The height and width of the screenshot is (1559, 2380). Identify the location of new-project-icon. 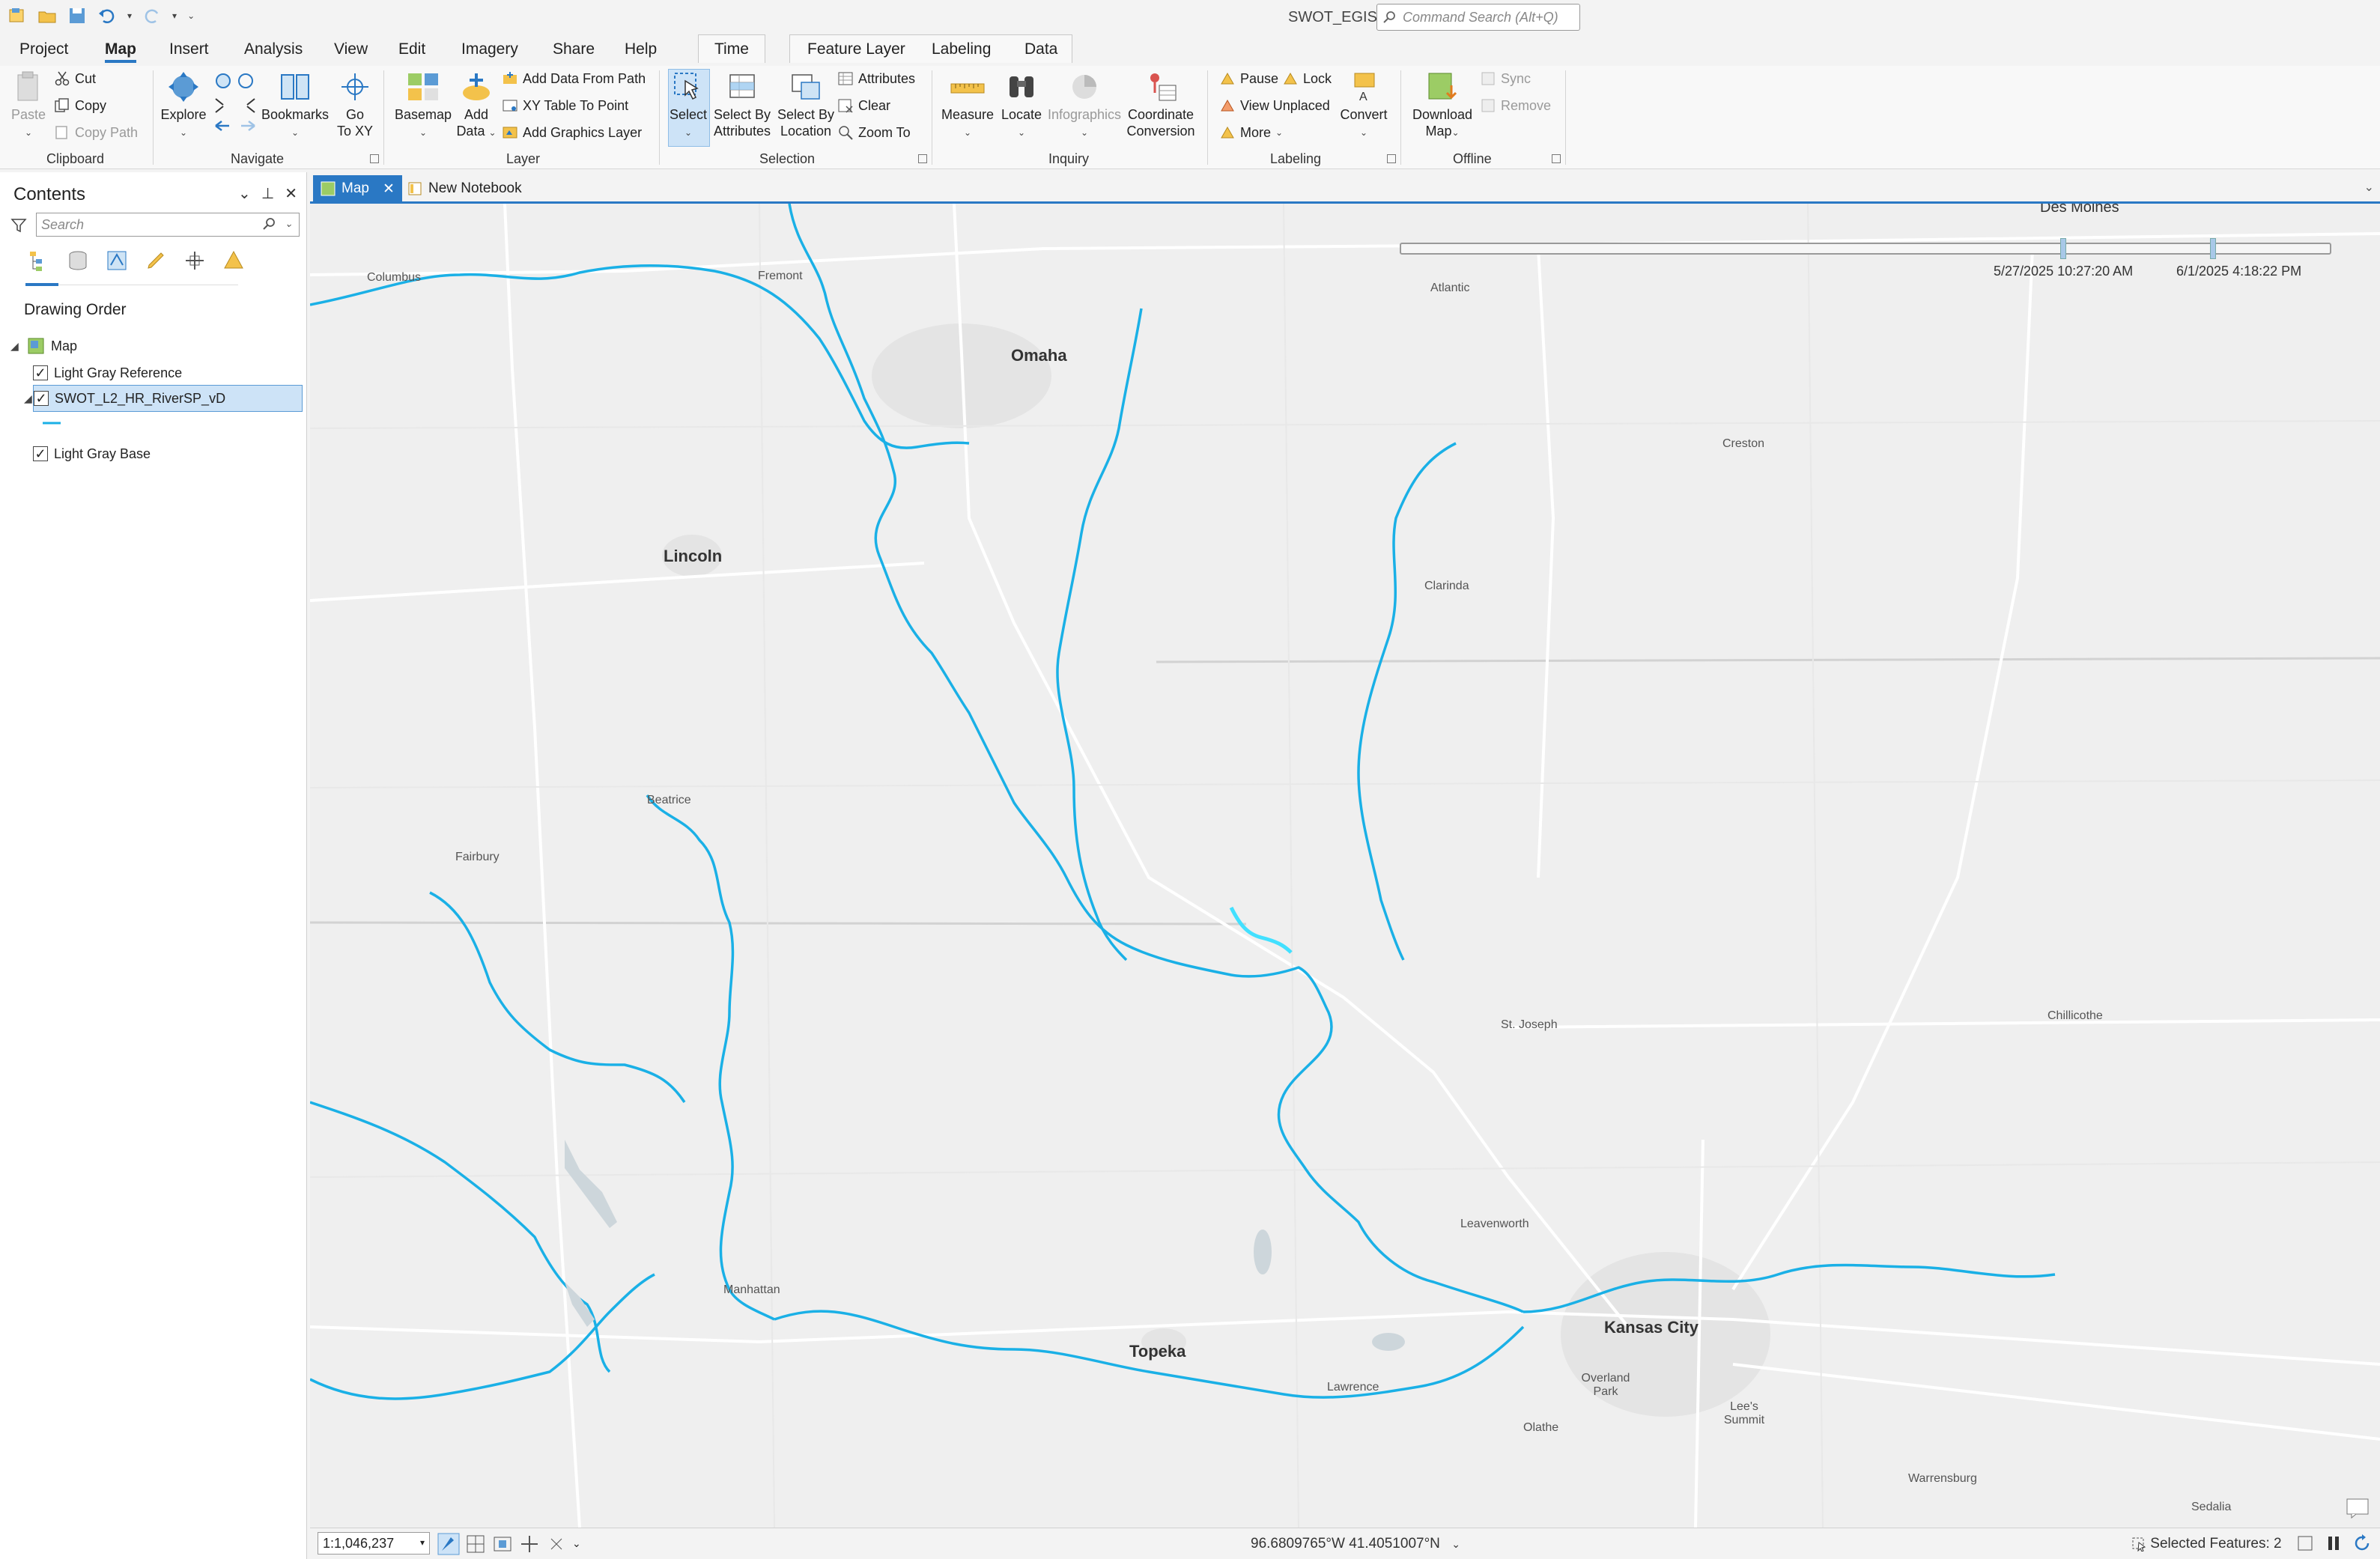
(17, 15).